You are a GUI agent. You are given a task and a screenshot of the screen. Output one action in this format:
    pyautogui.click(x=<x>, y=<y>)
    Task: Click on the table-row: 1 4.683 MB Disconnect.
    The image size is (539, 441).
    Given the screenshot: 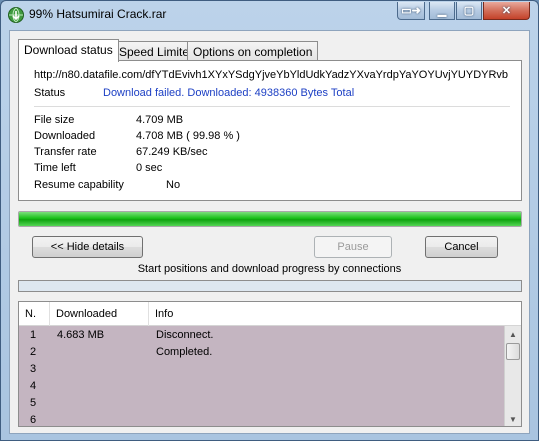 What is the action you would take?
    pyautogui.click(x=261, y=335)
    